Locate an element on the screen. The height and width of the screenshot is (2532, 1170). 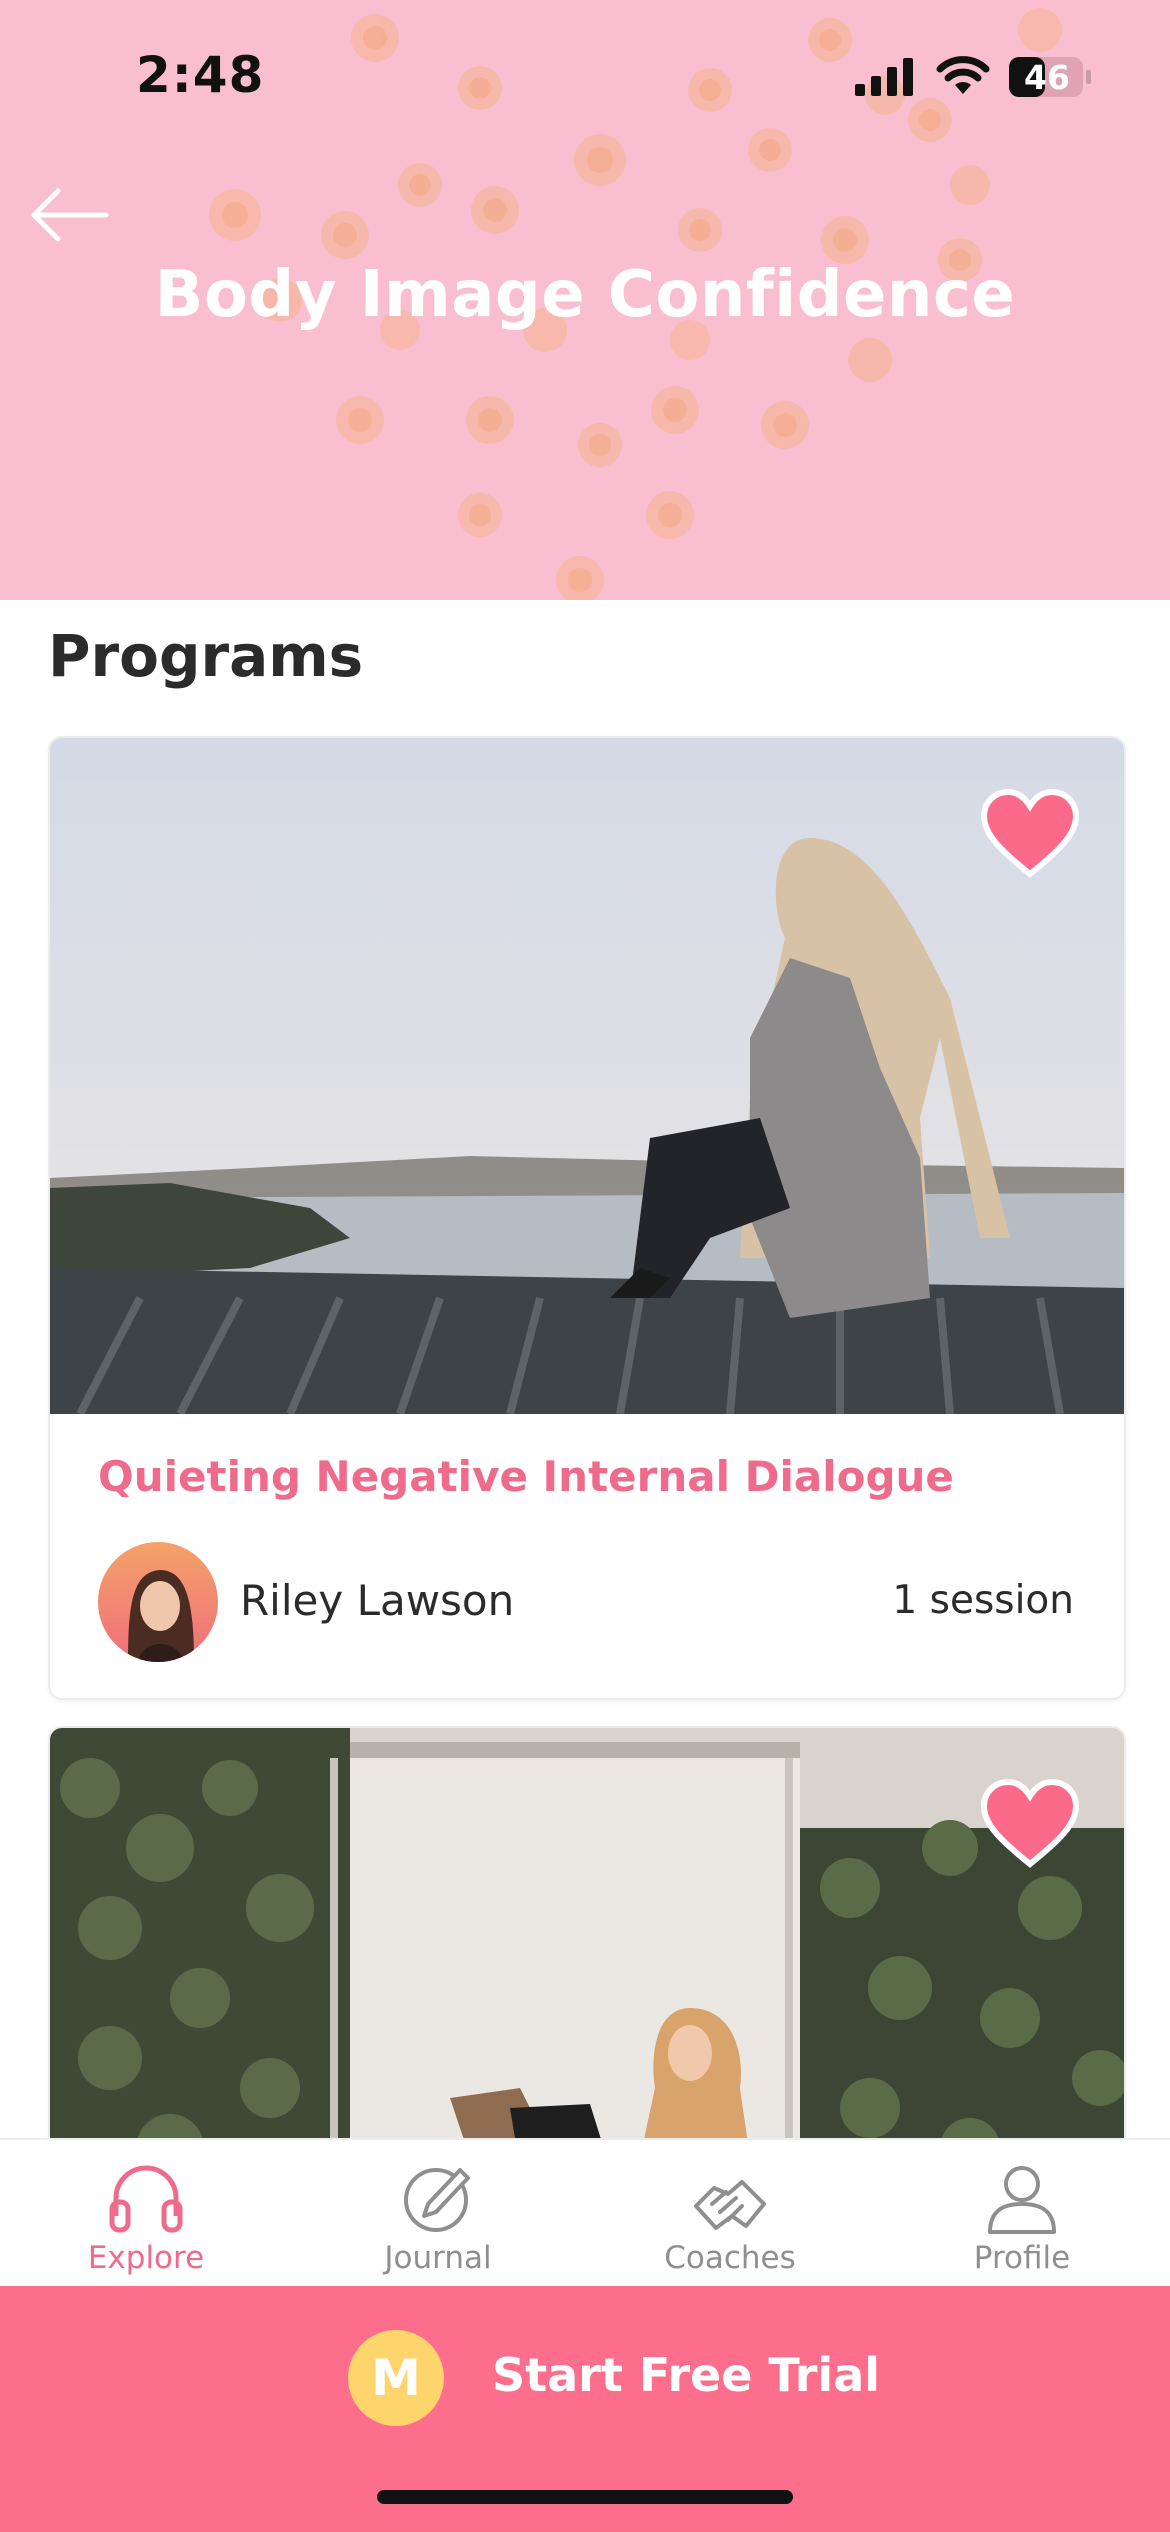
person-icon is located at coordinates (1022, 2200).